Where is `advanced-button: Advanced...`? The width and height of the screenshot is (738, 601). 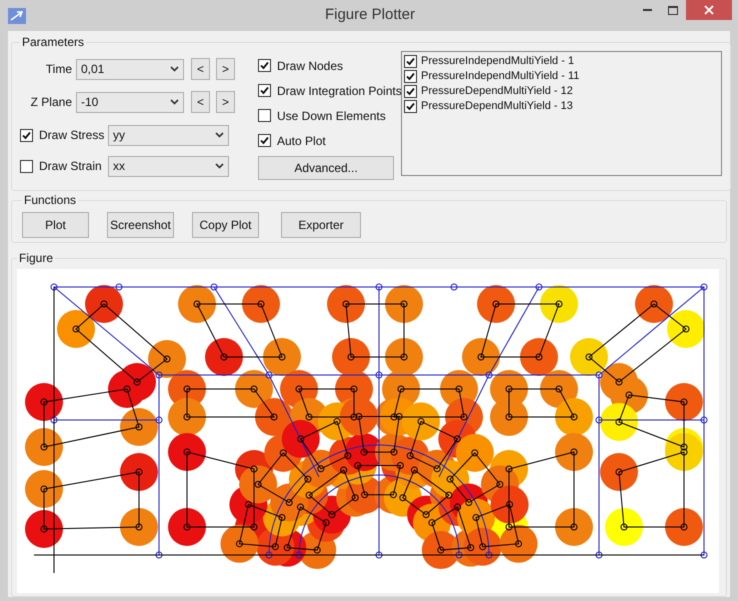
advanced-button: Advanced... is located at coordinates (326, 168).